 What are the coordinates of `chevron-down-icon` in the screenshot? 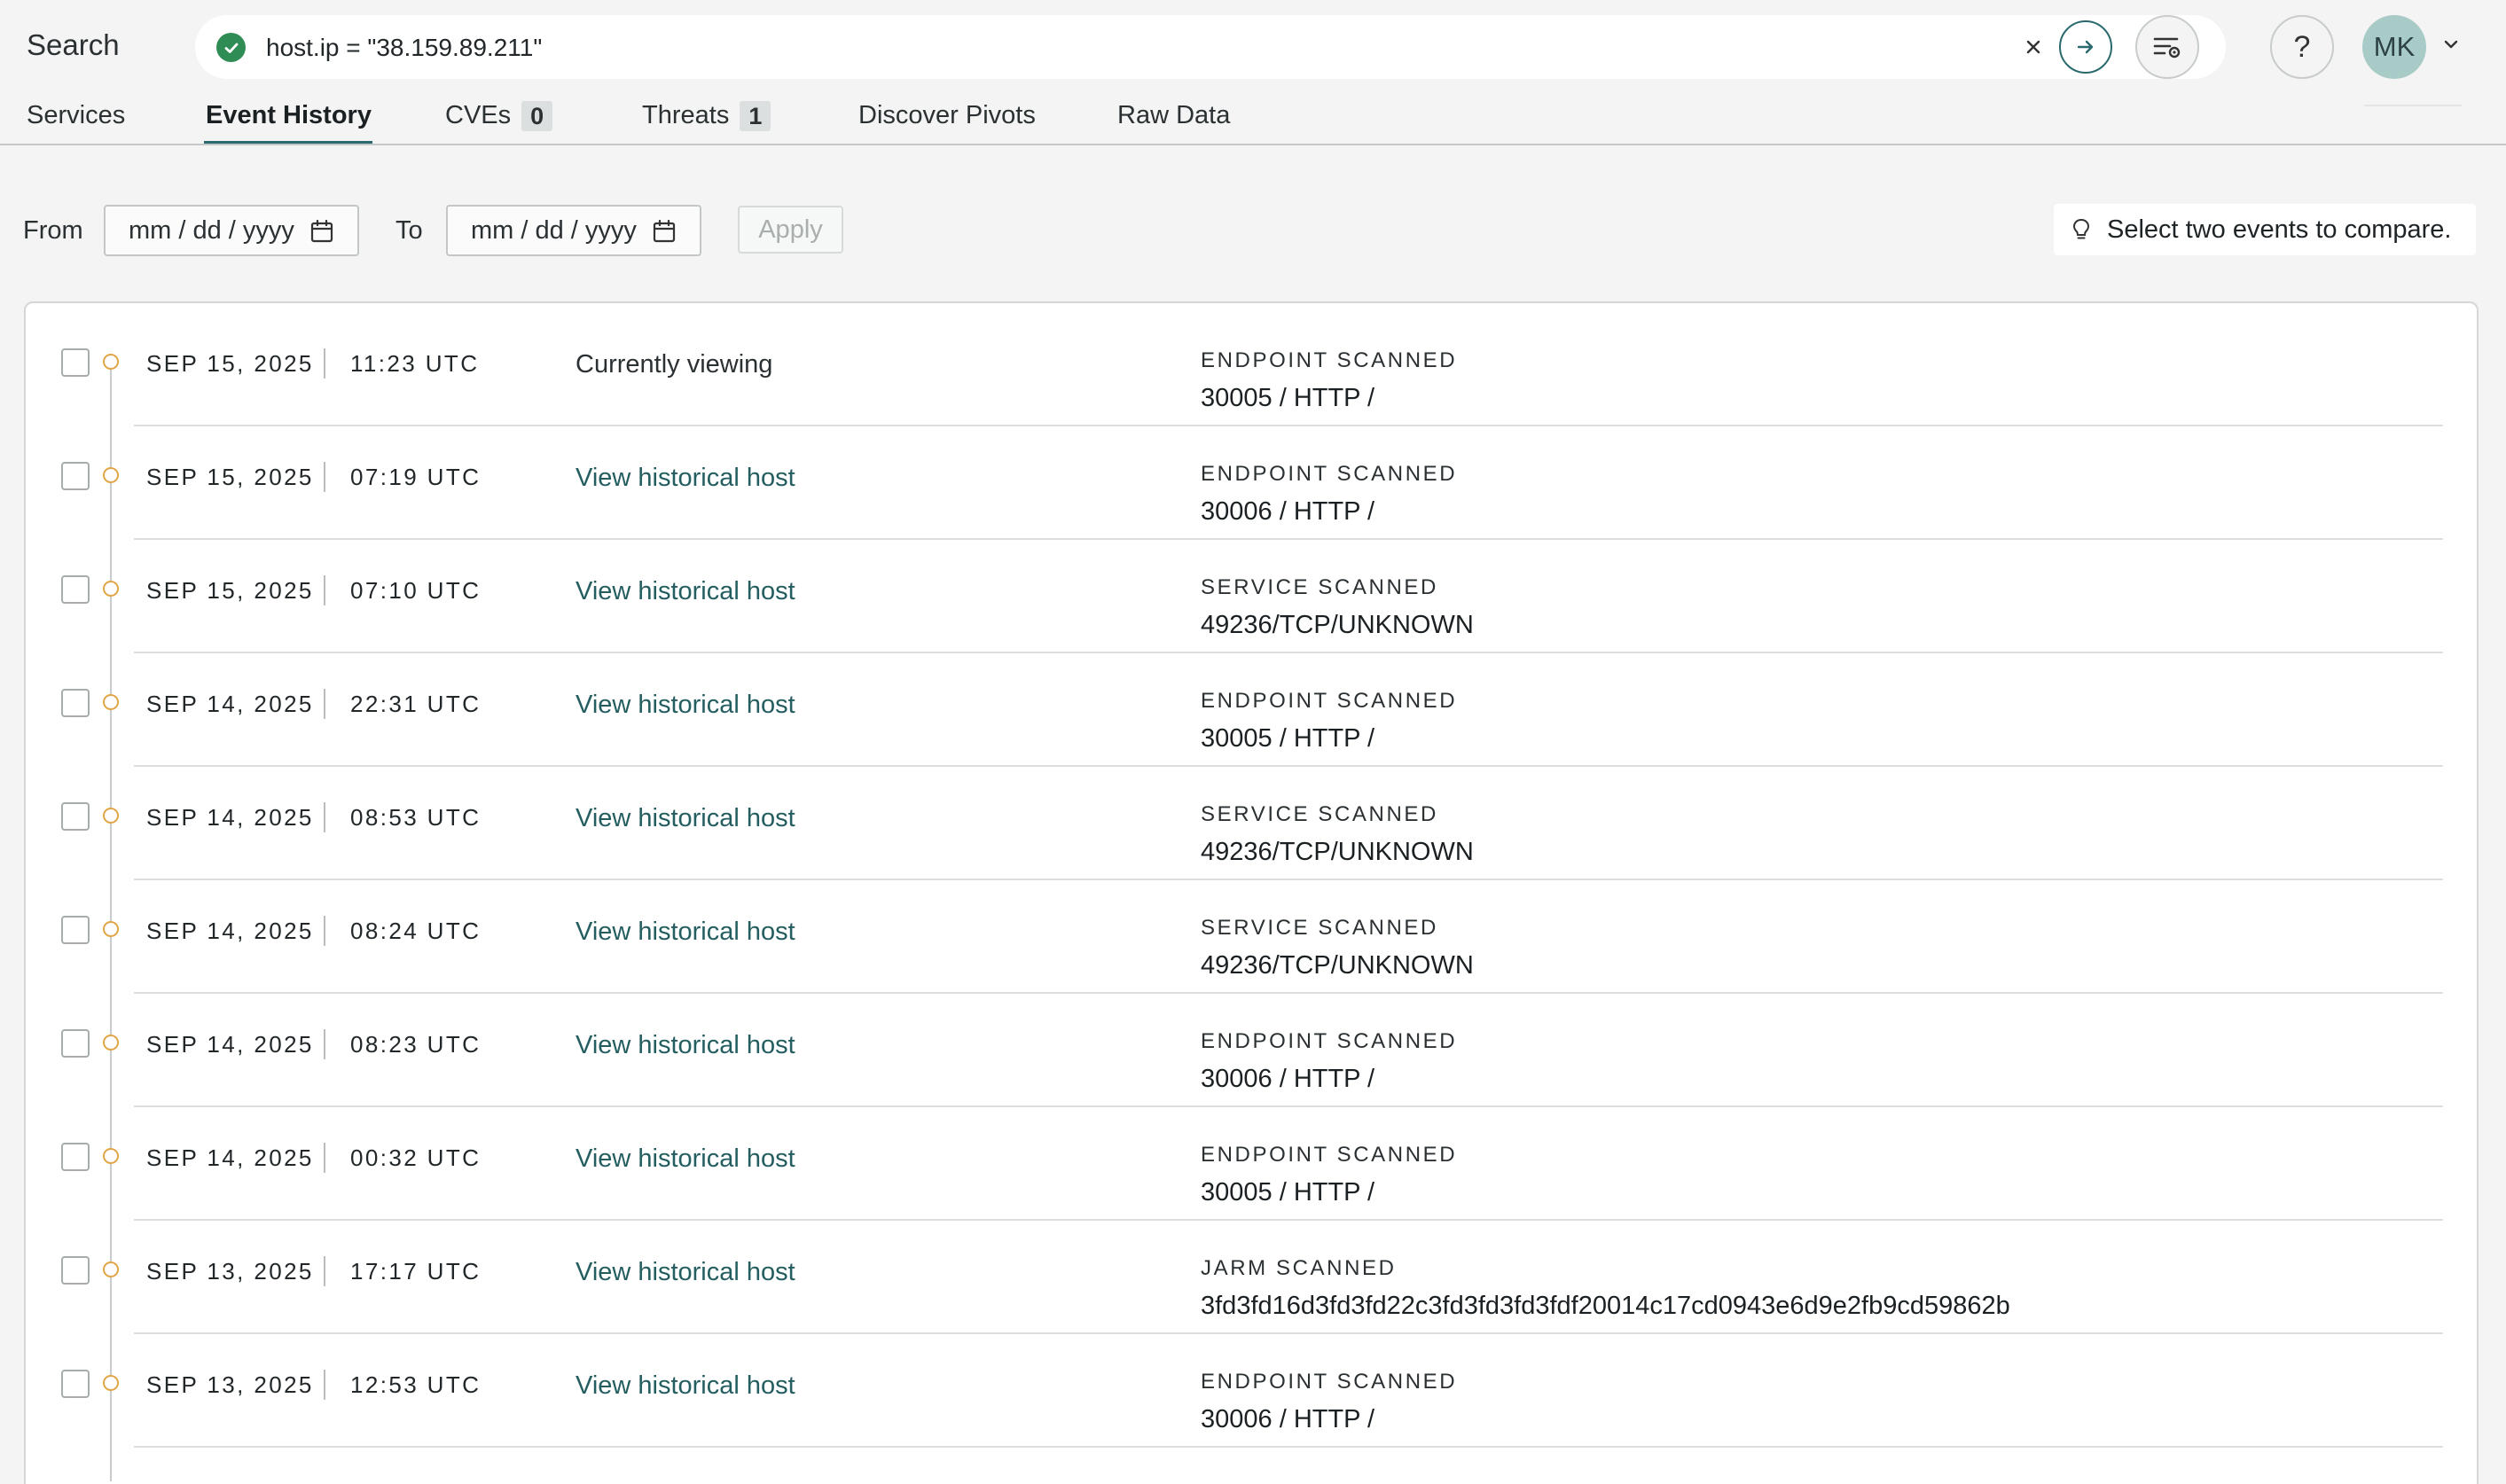 It's located at (2451, 44).